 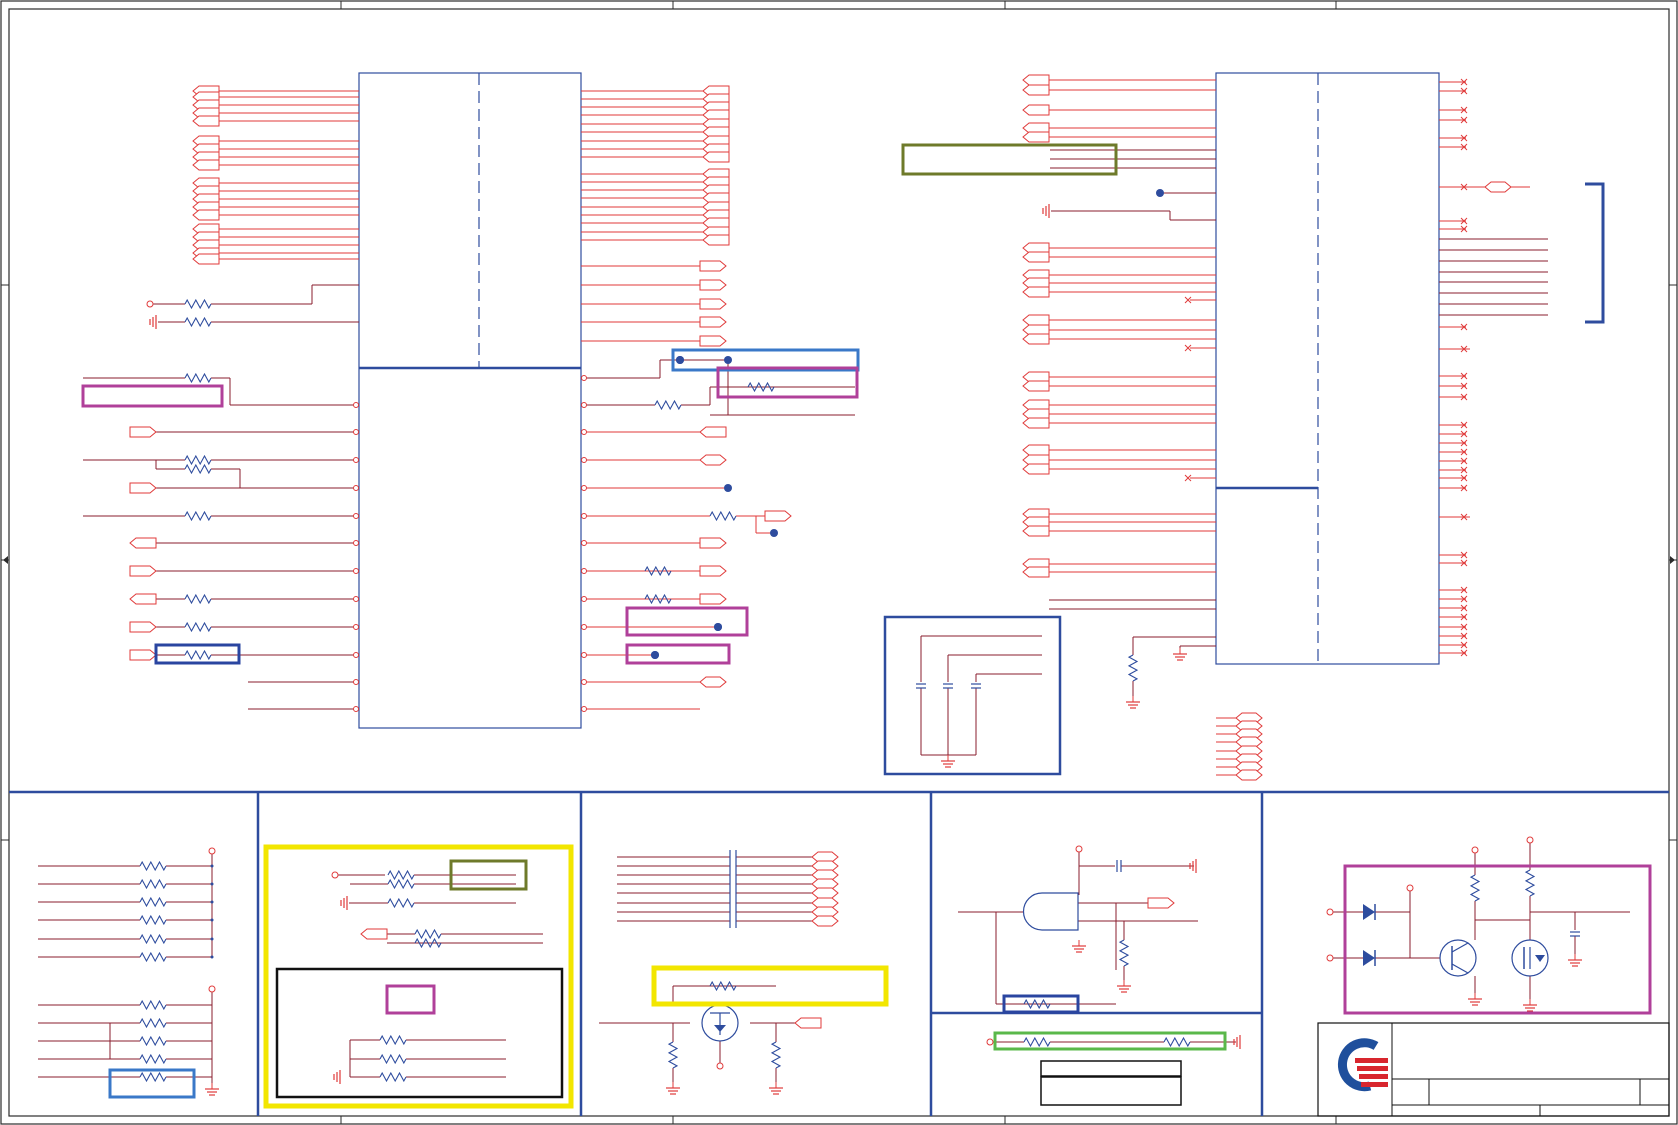 I want to click on and-gate-icon, so click(x=1050, y=911).